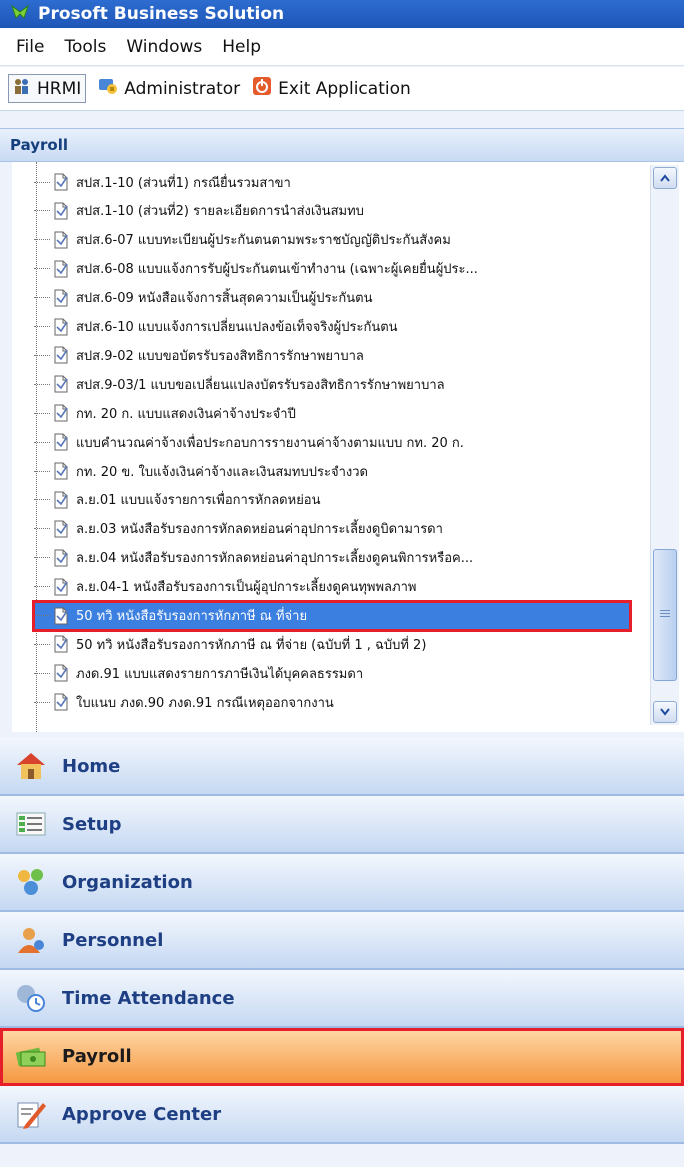 The height and width of the screenshot is (1167, 684). I want to click on tree-item: 50 ทวิ หนังสือรับรองการหักภาษี ณ ที่จ่าย, so click(332, 615).